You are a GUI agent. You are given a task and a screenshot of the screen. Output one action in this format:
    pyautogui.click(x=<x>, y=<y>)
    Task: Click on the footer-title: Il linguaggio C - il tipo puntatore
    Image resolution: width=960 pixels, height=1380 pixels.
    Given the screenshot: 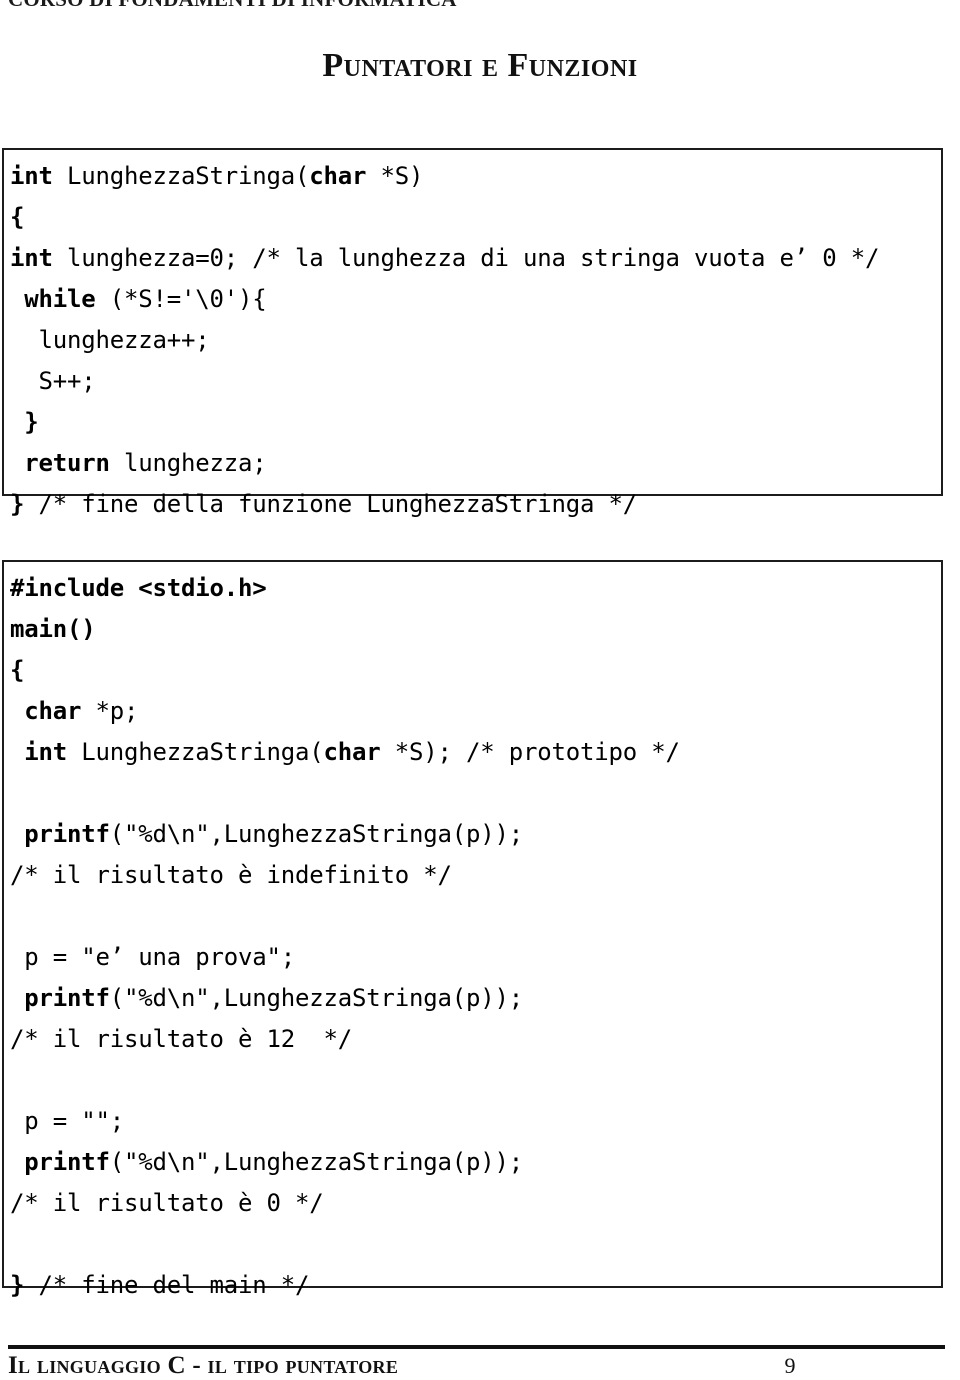 What is the action you would take?
    pyautogui.click(x=203, y=1365)
    